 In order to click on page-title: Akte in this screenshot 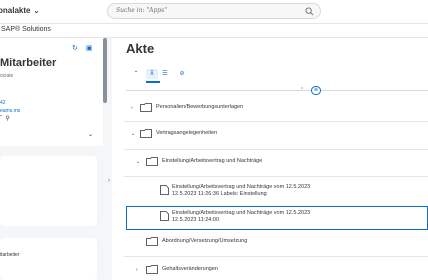, I will do `click(140, 48)`.